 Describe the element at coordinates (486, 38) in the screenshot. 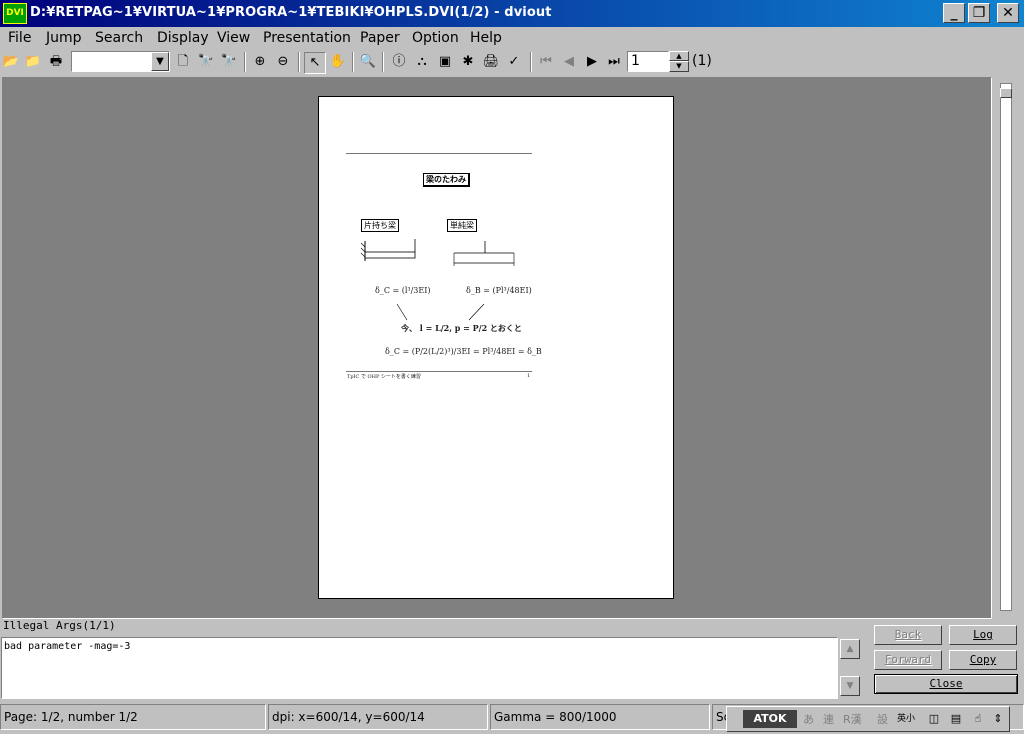

I see `menu-help: Help` at that location.